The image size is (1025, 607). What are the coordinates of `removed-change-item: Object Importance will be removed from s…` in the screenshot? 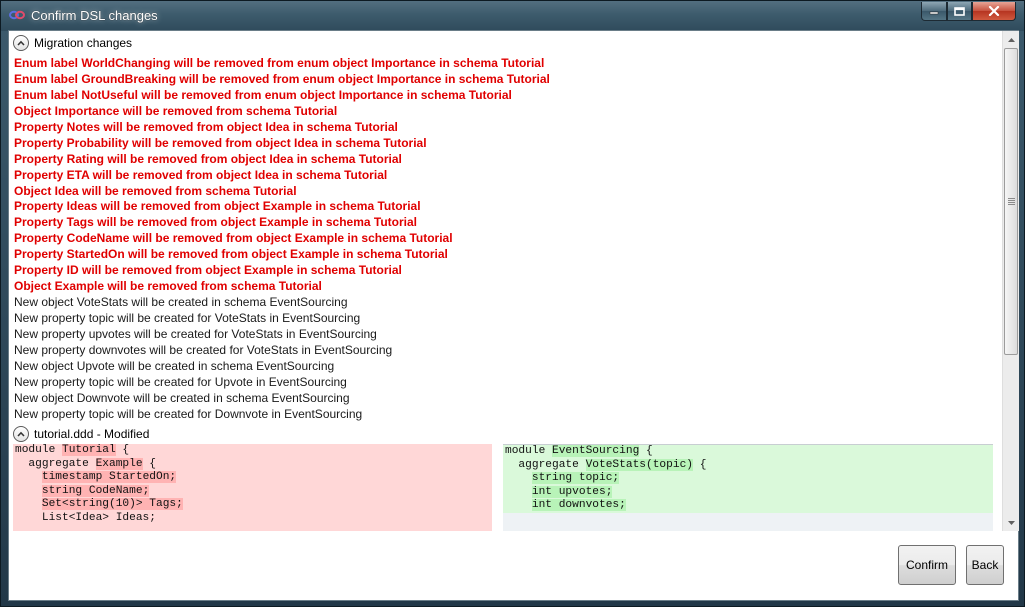 It's located at (176, 110).